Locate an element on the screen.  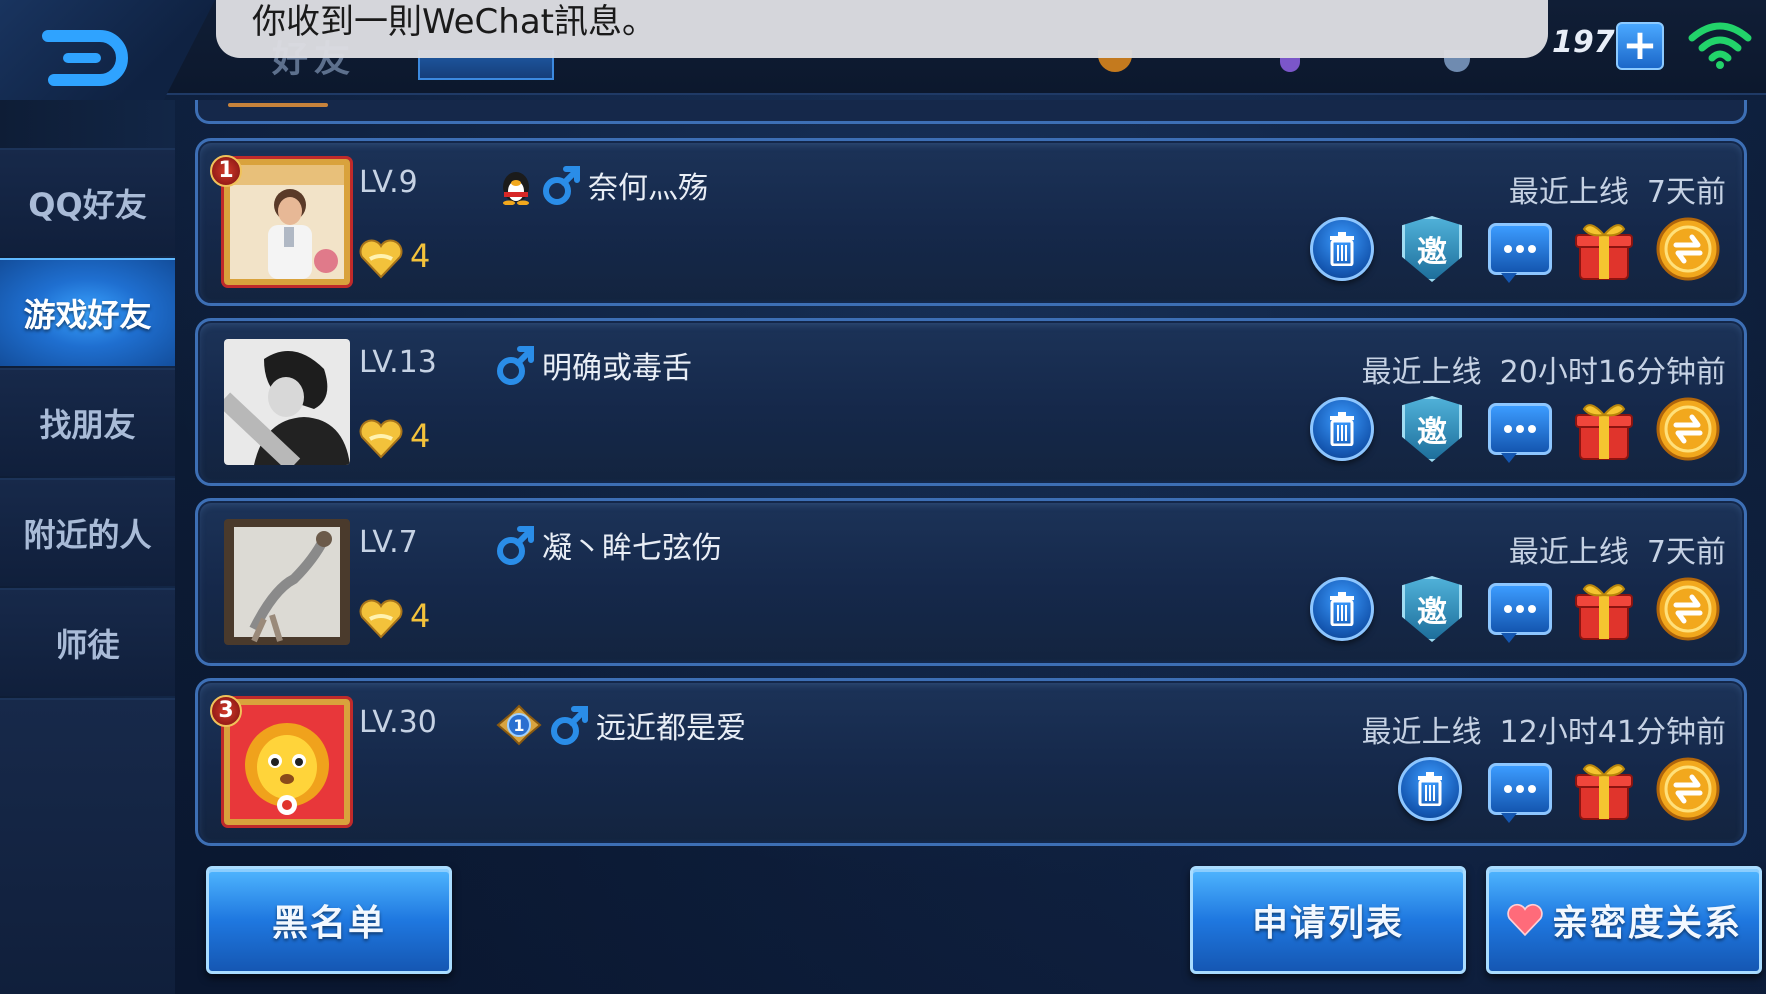
name-row: 凝丶眸七弦伤 is located at coordinates (609, 545).